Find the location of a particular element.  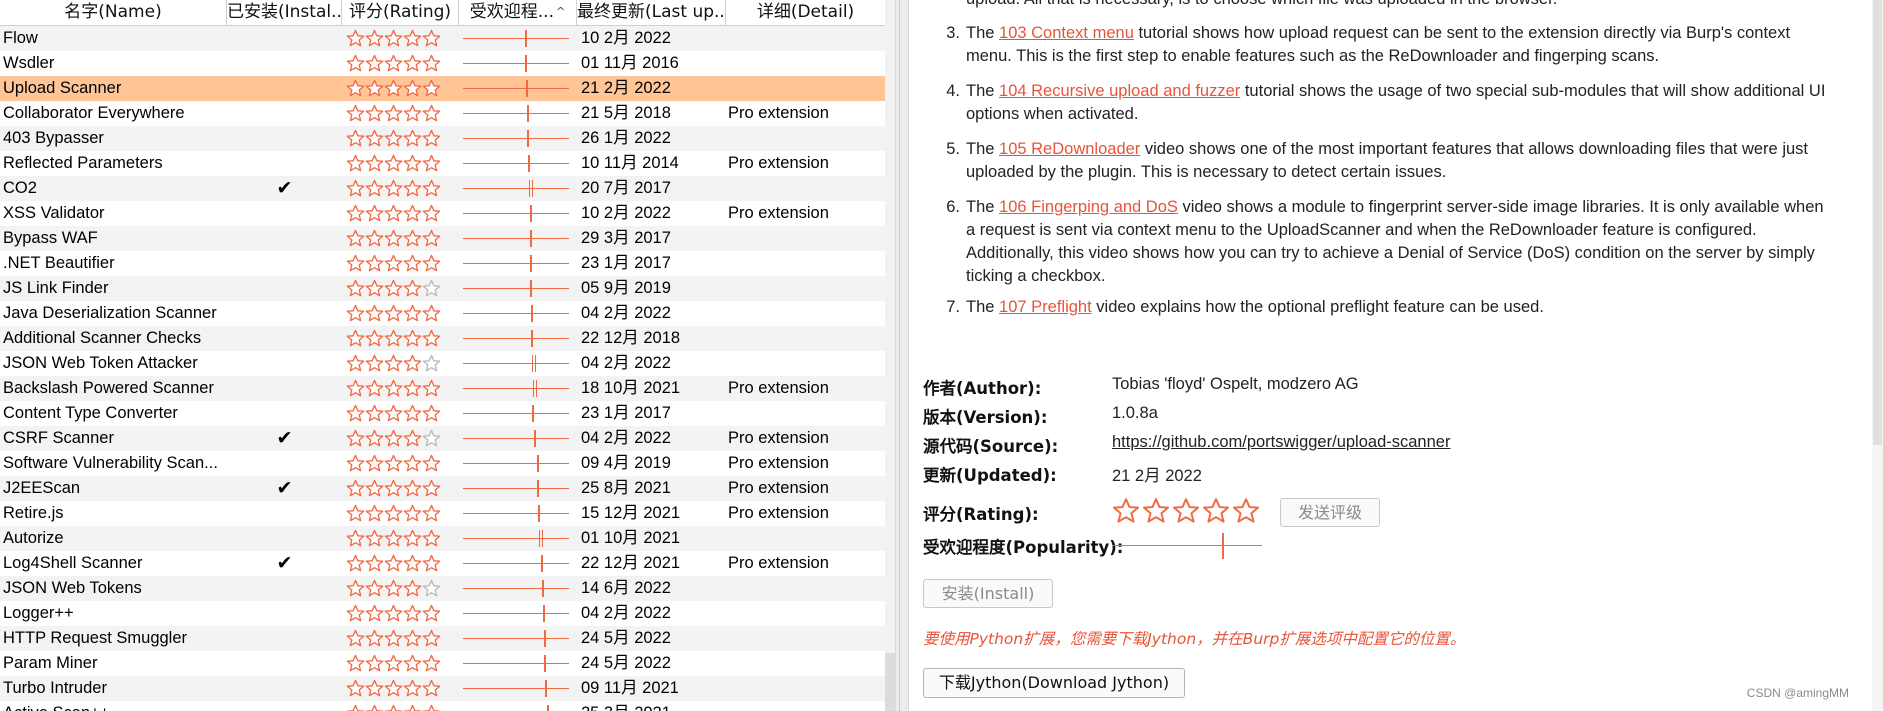

table-row: Flow 10 2月 2022 is located at coordinates (442, 38).